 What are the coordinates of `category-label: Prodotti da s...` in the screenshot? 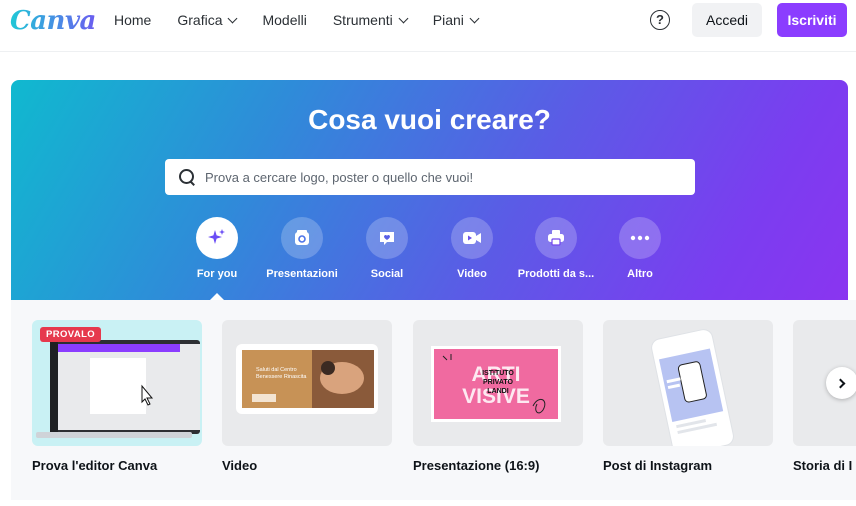 It's located at (556, 274).